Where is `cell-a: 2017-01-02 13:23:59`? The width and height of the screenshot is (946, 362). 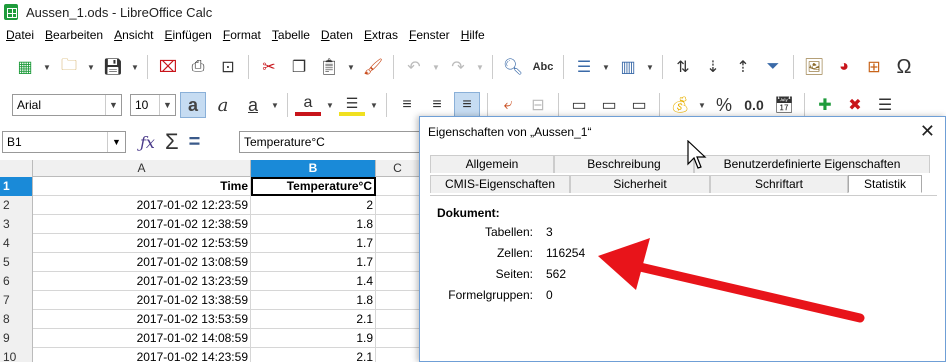 cell-a: 2017-01-02 13:23:59 is located at coordinates (142, 281).